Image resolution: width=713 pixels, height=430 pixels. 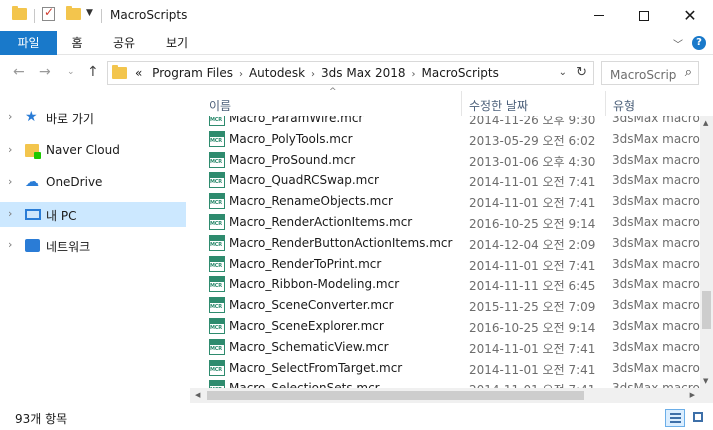 What do you see at coordinates (77, 43) in the screenshot?
I see `tab-home: 홈` at bounding box center [77, 43].